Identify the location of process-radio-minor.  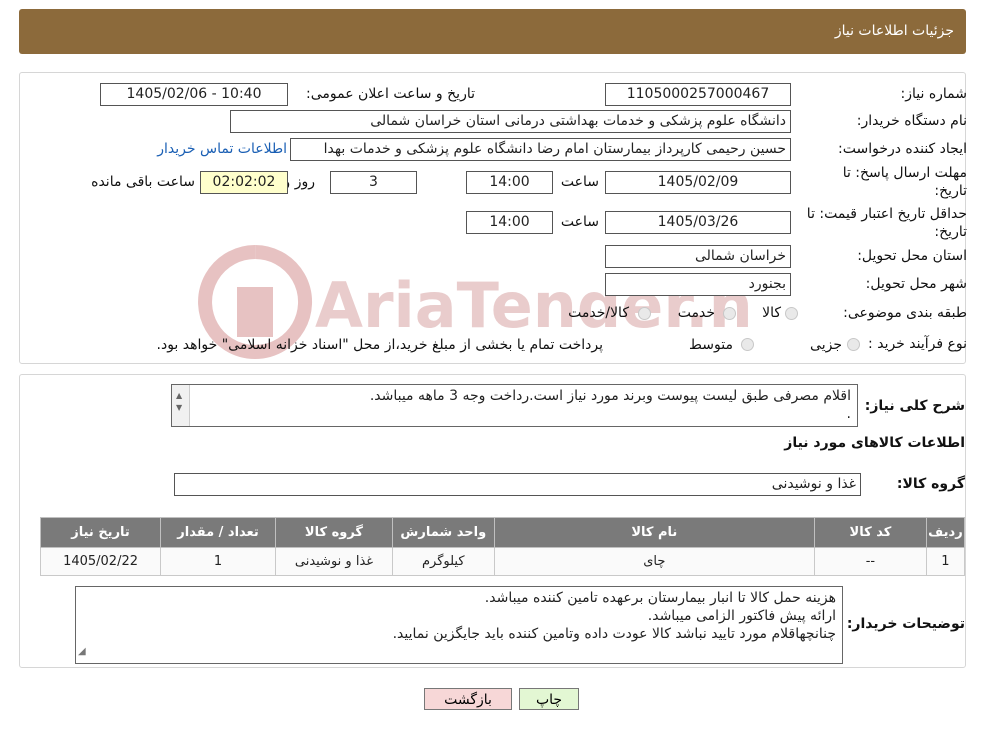
(853, 344).